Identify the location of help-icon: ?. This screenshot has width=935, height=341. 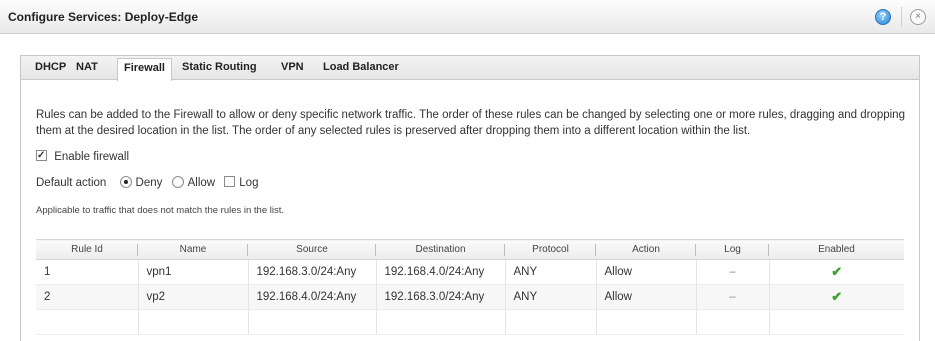
(883, 17).